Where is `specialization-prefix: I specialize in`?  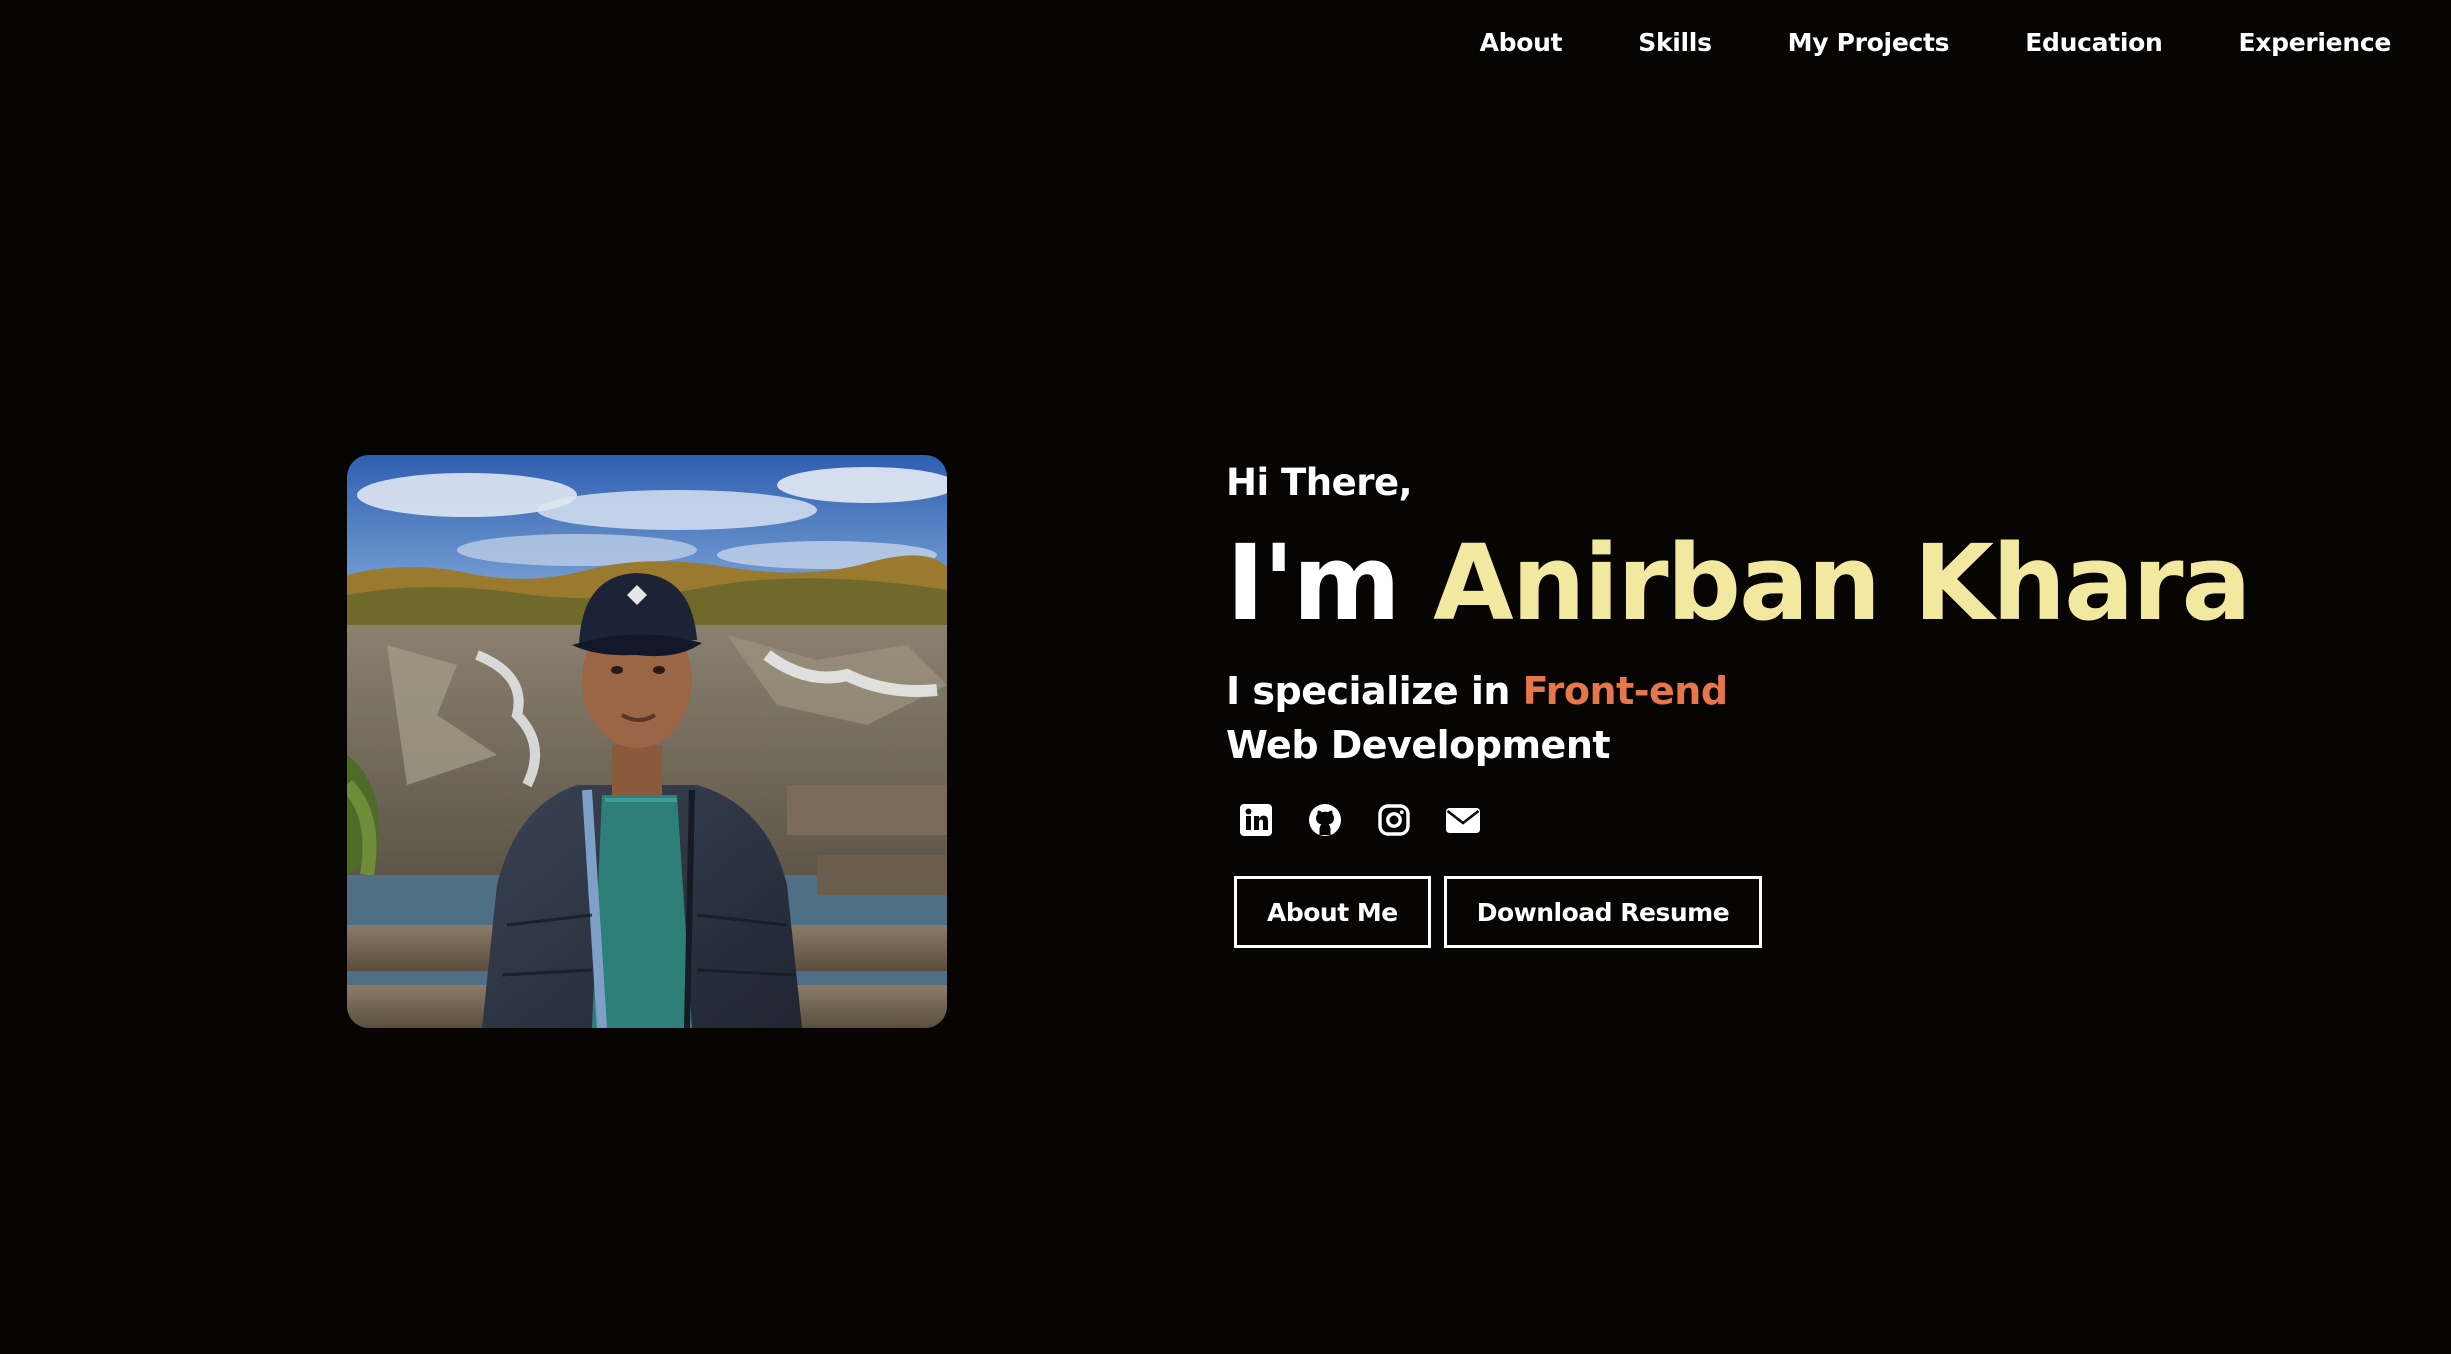
specialization-prefix: I specialize in is located at coordinates (1374, 691).